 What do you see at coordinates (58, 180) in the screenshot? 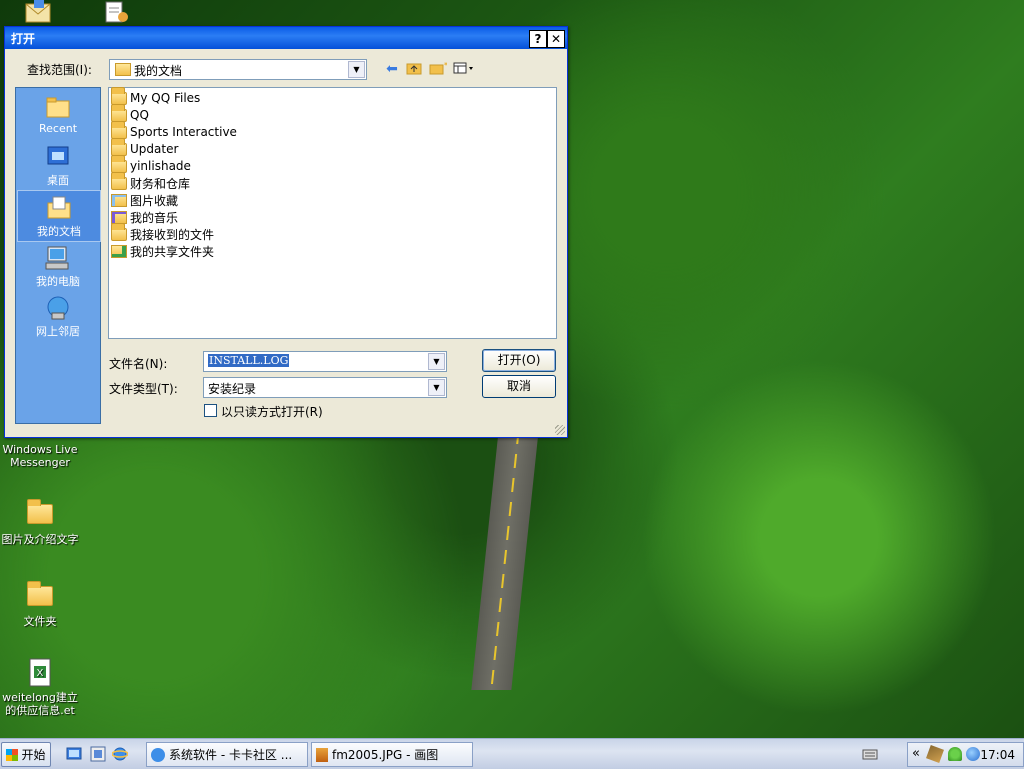
I see `place-label: 桌面` at bounding box center [58, 180].